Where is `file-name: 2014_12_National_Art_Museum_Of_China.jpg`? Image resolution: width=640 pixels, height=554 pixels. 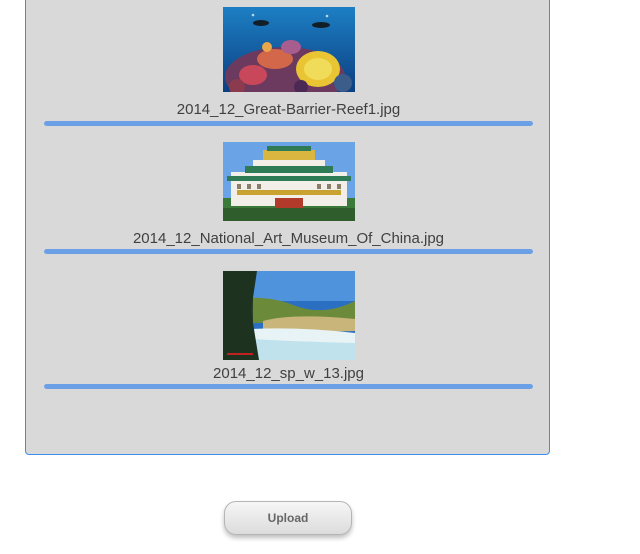
file-name: 2014_12_National_Art_Museum_Of_China.jpg is located at coordinates (288, 238).